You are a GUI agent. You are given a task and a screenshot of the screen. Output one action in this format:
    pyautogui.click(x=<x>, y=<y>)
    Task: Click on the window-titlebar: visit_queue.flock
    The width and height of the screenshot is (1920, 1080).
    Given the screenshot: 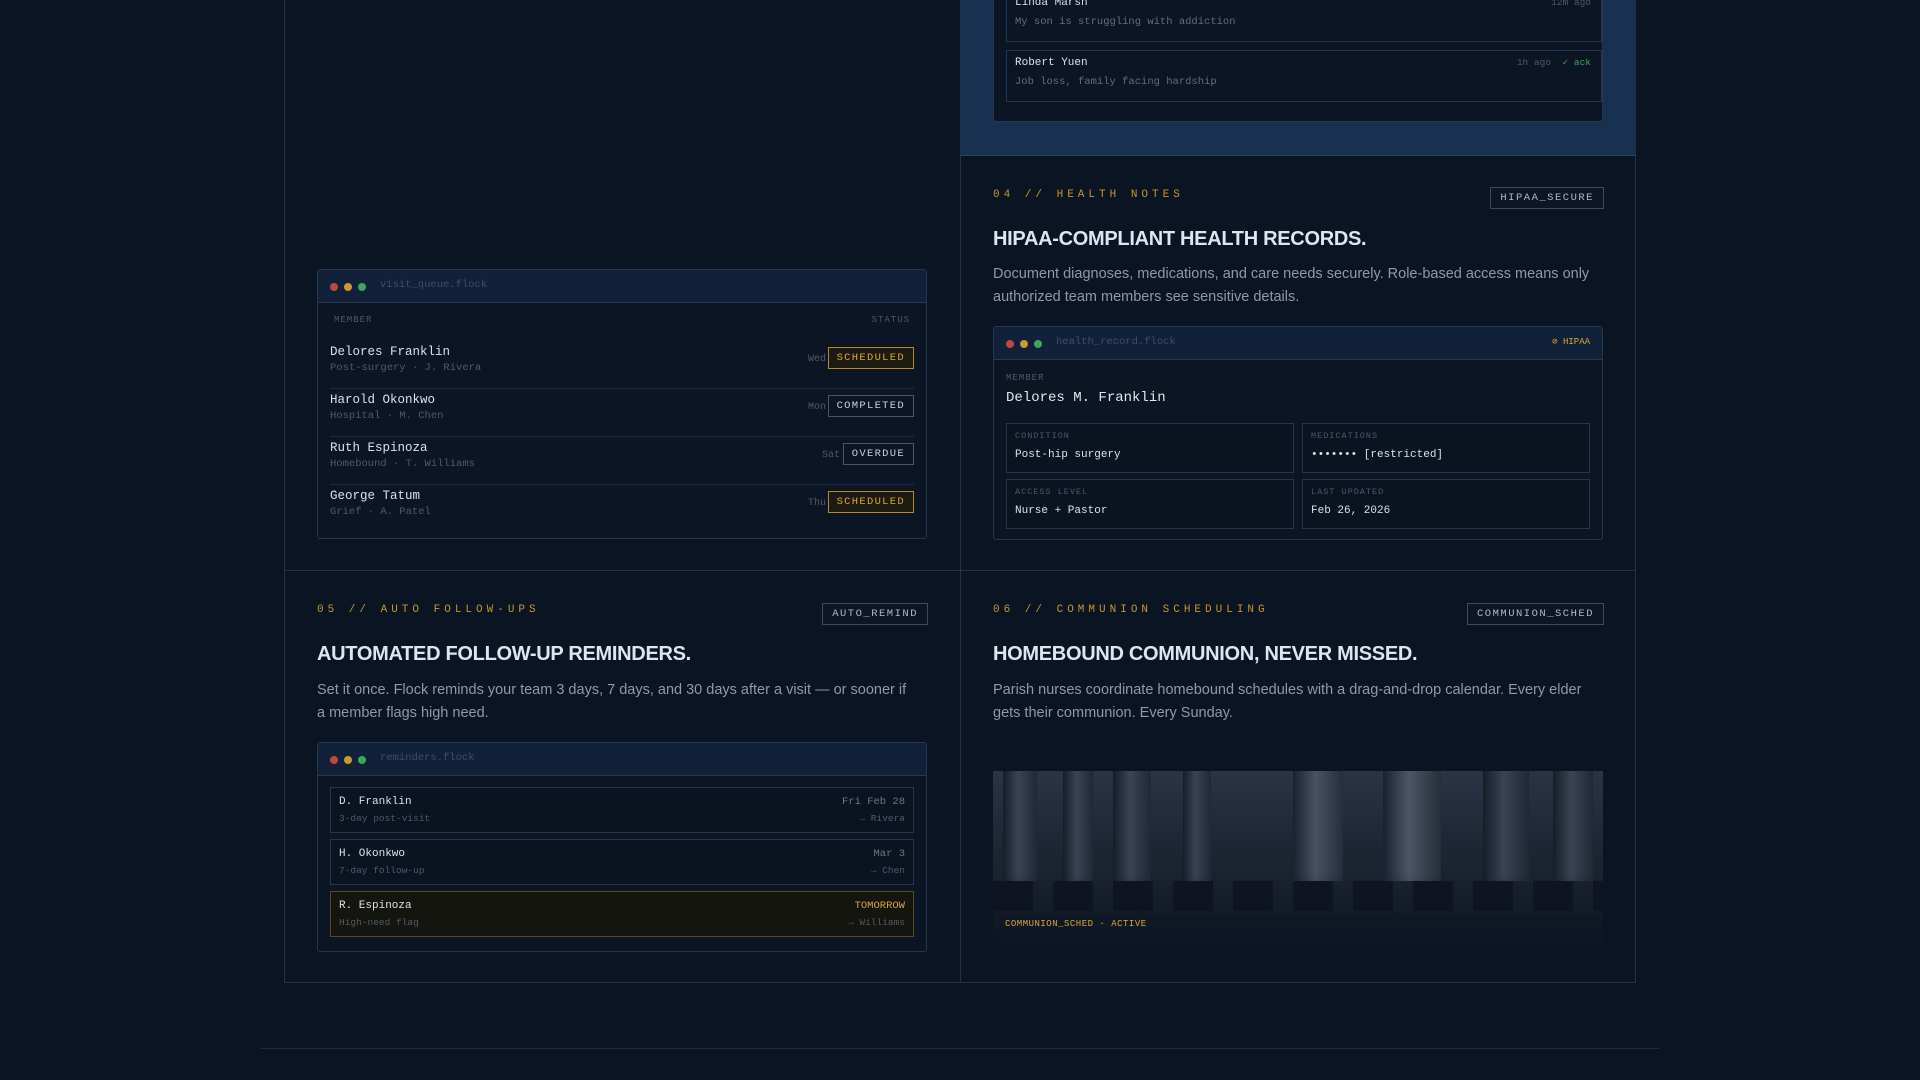 What is the action you would take?
    pyautogui.click(x=622, y=286)
    